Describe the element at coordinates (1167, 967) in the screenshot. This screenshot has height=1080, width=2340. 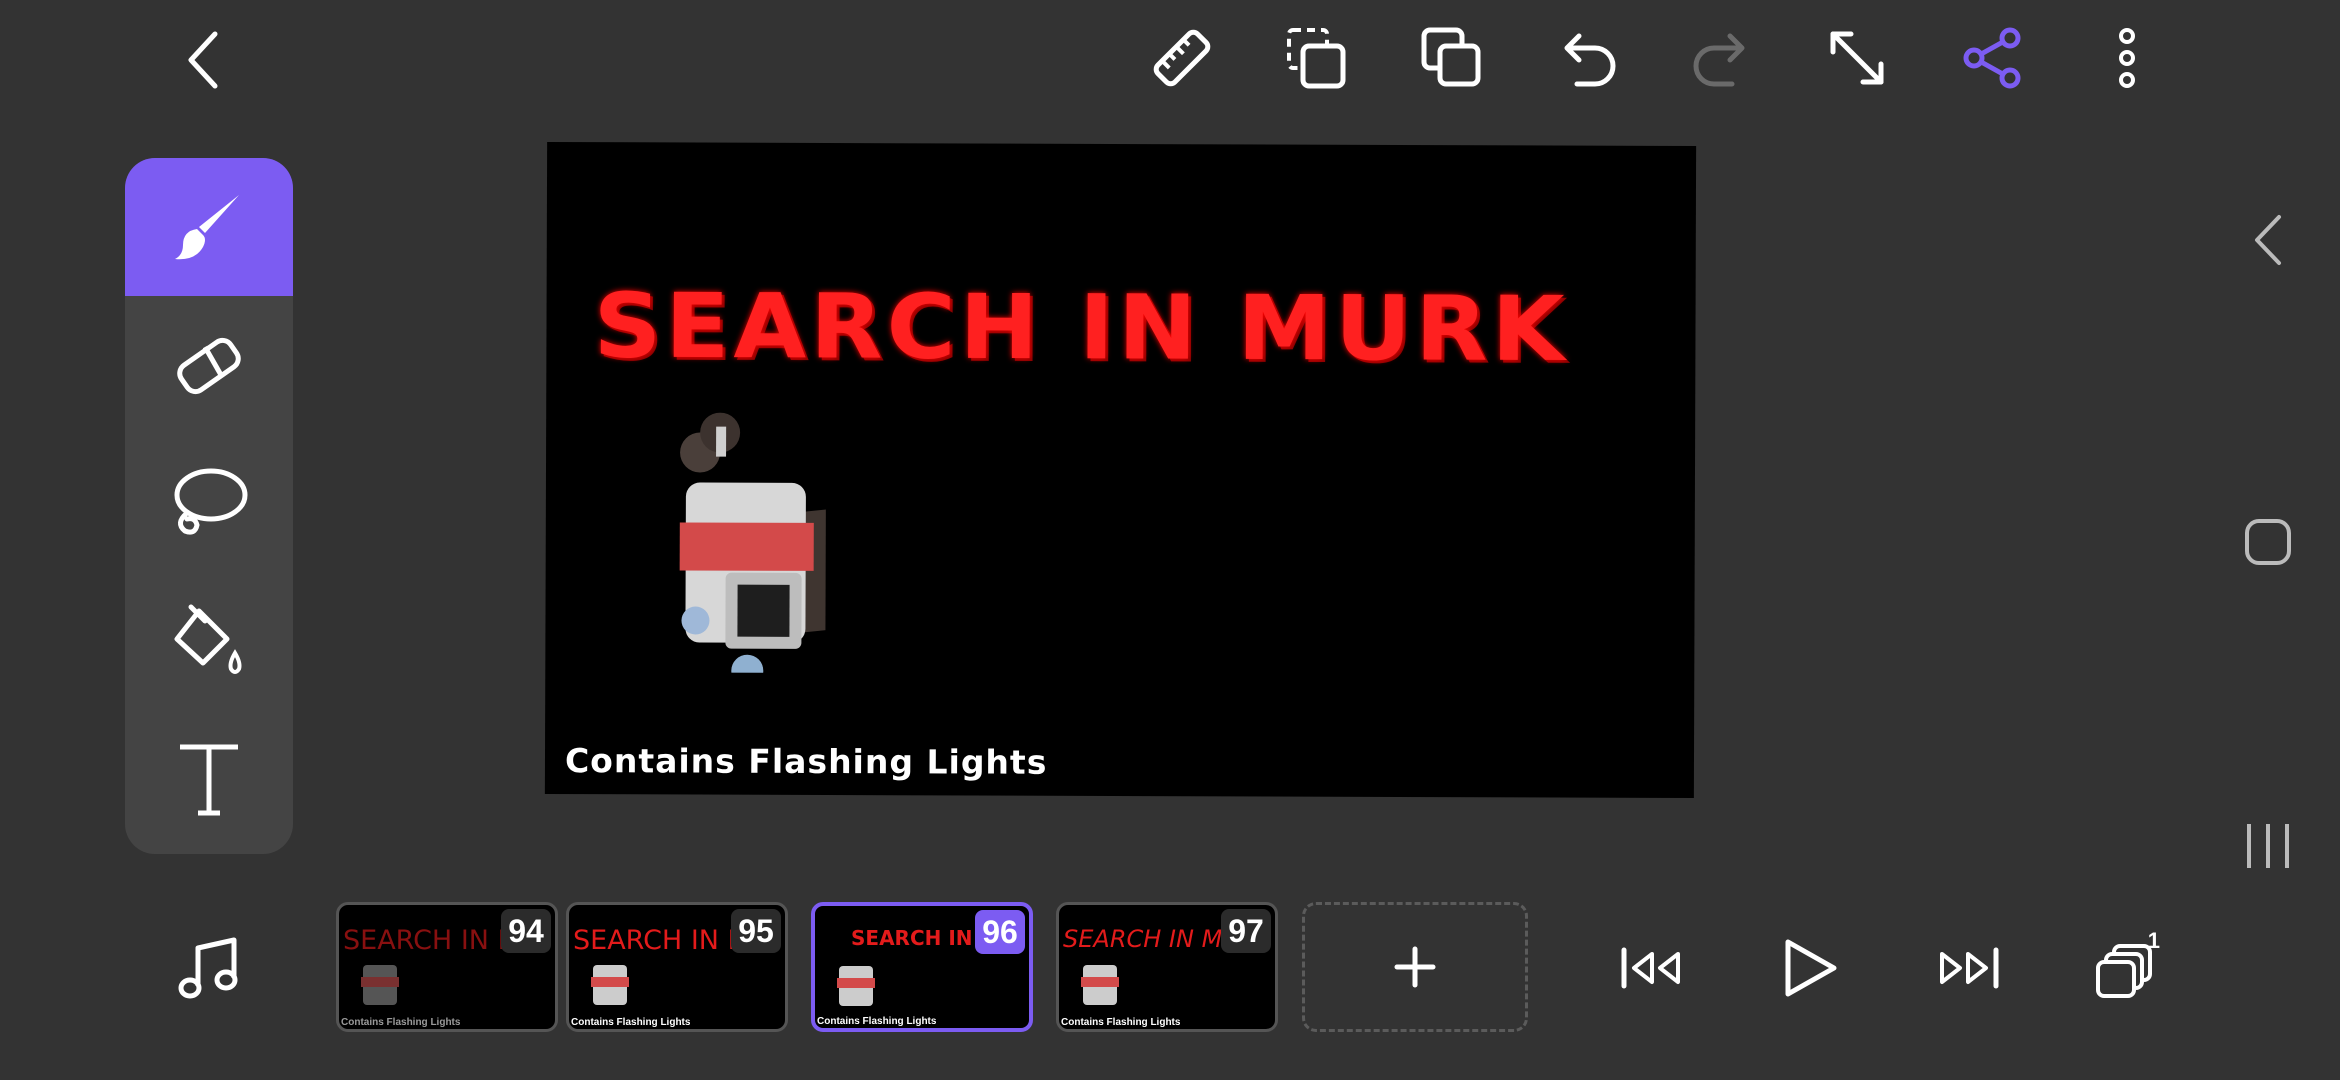
I see `frame-thumb-97: SEARCH IN MU Contains Flashing Lights 97` at that location.